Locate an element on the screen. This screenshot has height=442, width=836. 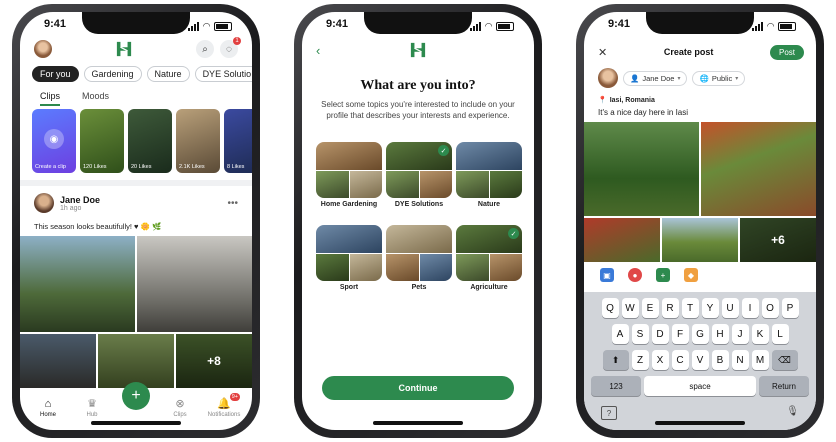
audience-selector: 🌐 Public ▾ is located at coordinates (719, 78).